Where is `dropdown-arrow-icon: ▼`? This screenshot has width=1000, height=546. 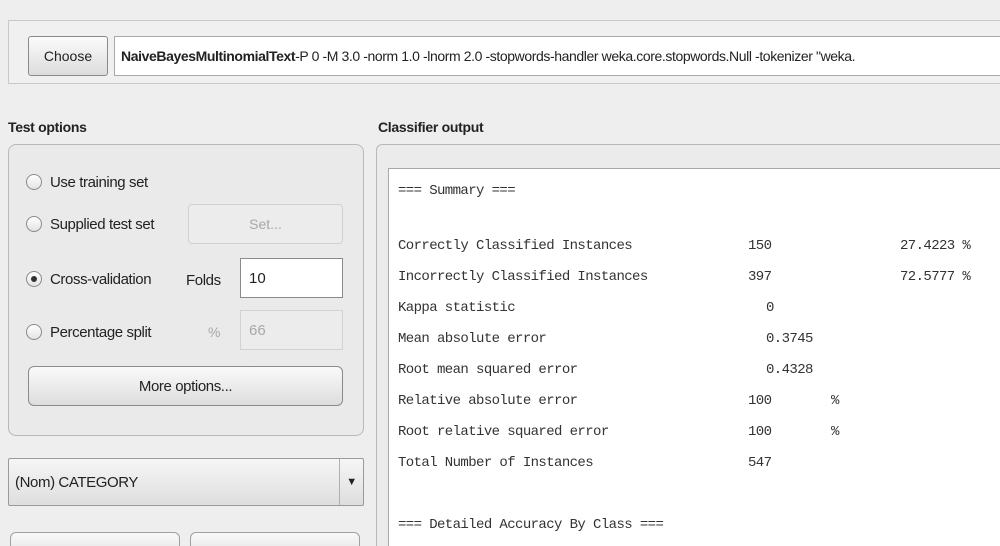
dropdown-arrow-icon: ▼ is located at coordinates (351, 482).